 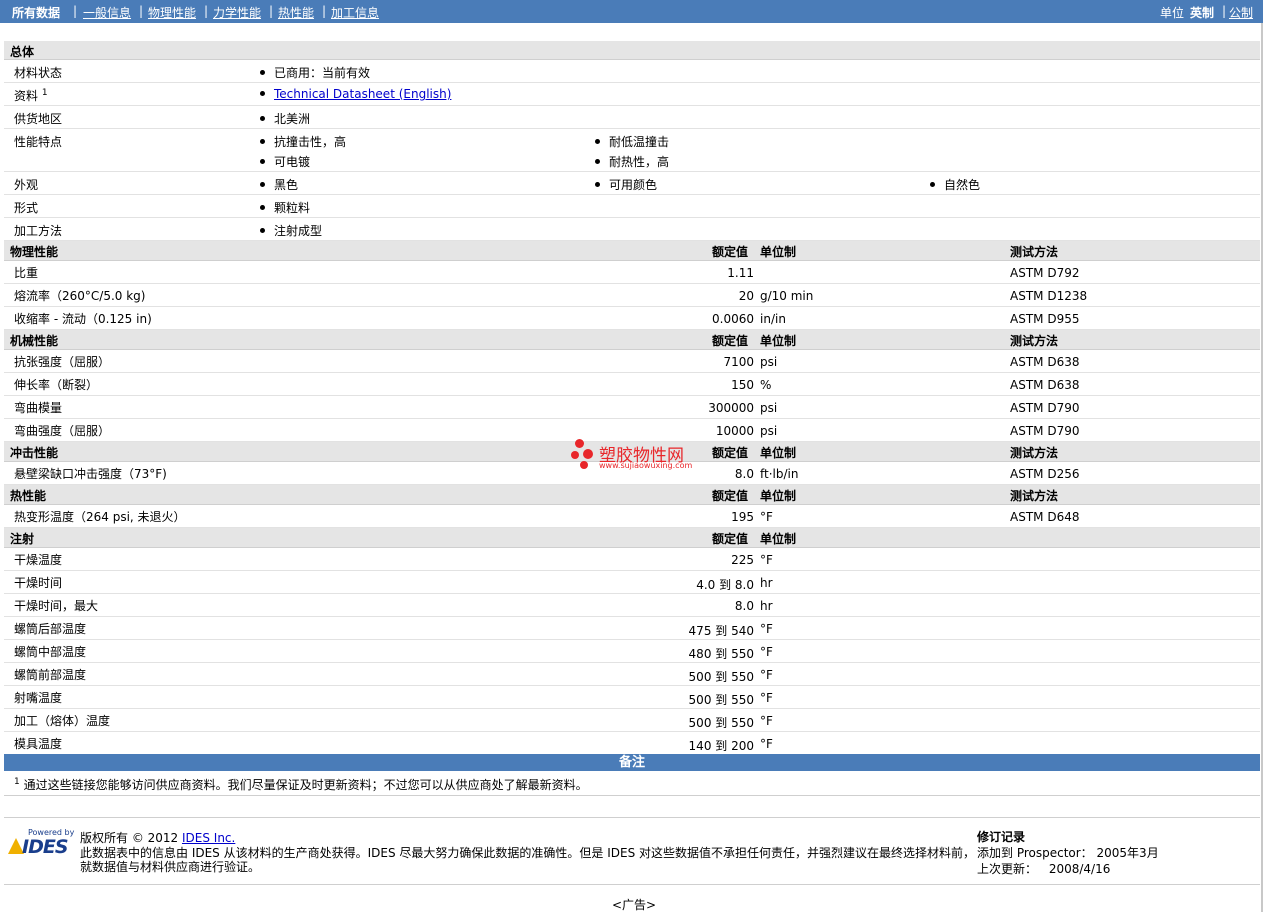 What do you see at coordinates (632, 251) in the screenshot?
I see `section-header-physical: 物理性能 额定值 单位制 测试方法` at bounding box center [632, 251].